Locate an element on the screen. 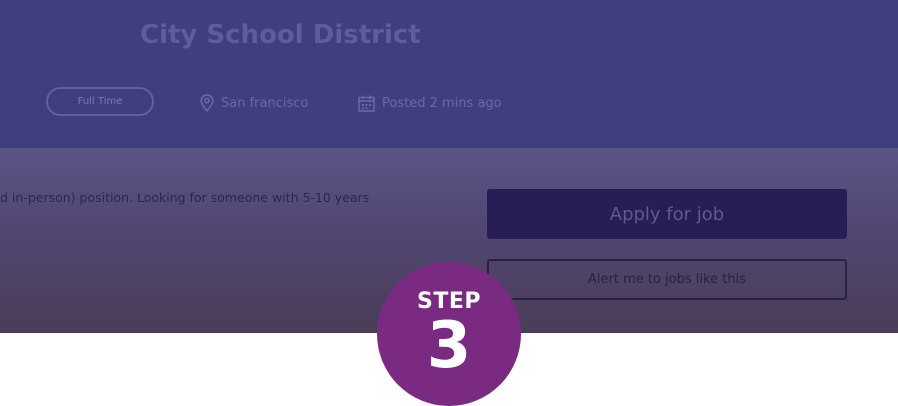 The image size is (898, 406). calendar-icon is located at coordinates (366, 103).